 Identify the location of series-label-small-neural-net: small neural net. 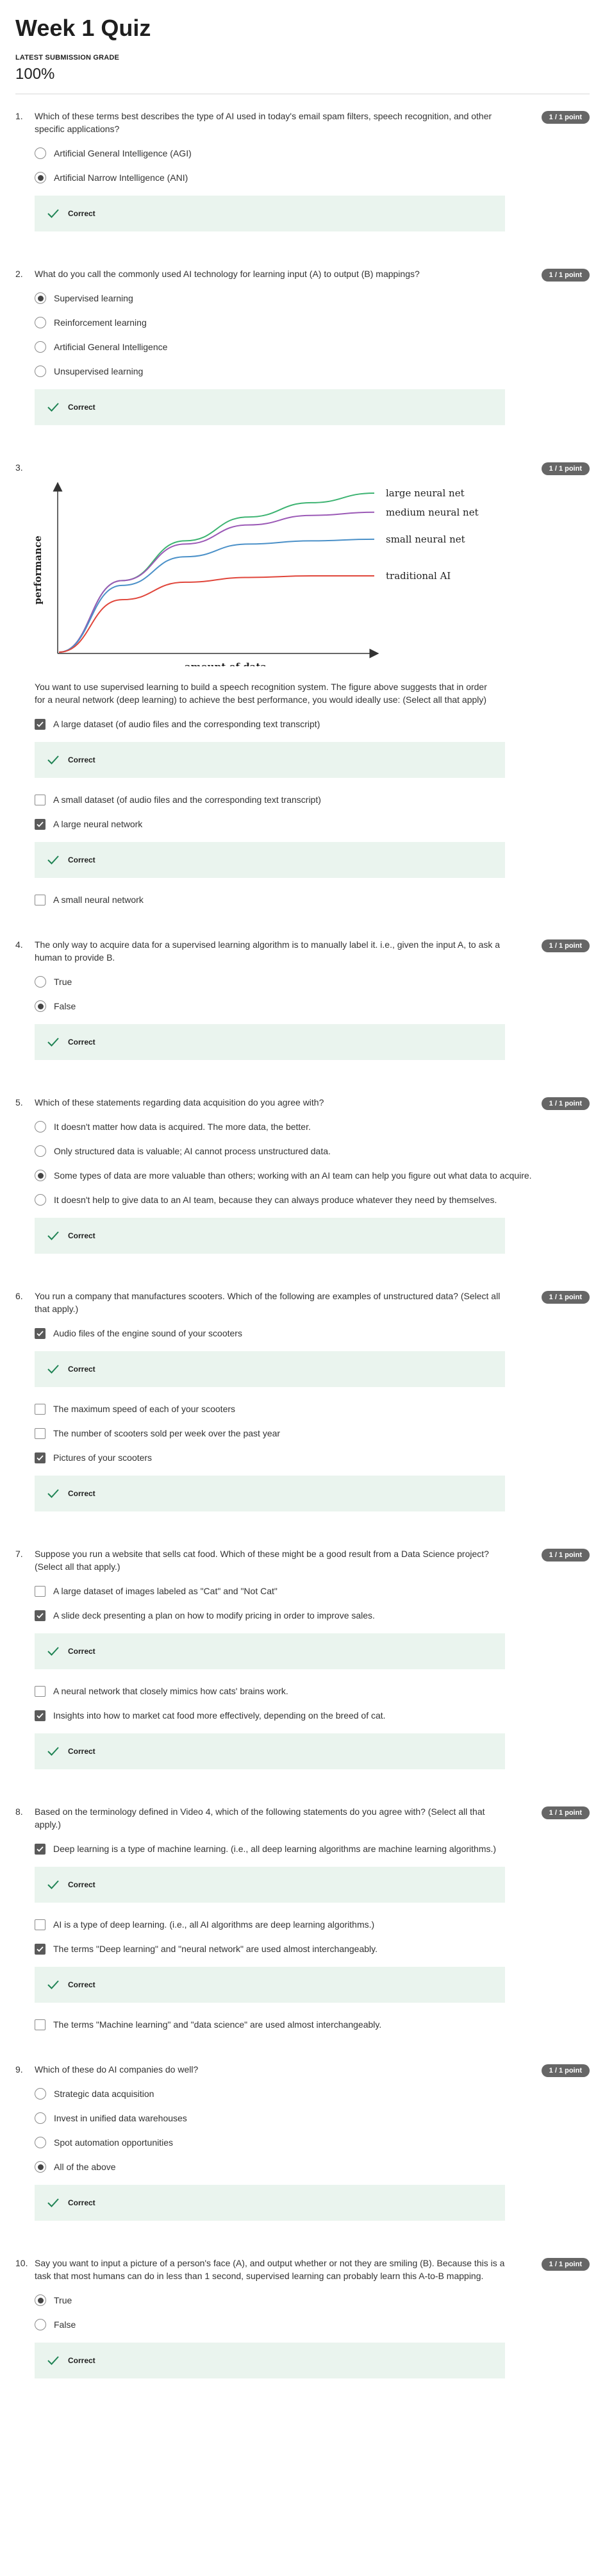
(426, 539).